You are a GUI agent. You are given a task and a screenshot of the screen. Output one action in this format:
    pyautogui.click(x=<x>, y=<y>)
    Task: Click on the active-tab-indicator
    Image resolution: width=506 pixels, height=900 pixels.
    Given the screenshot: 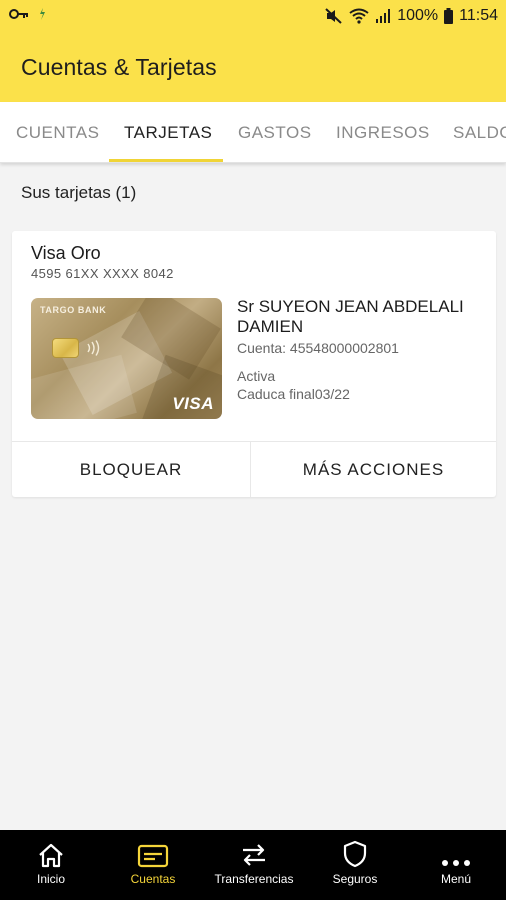 What is the action you would take?
    pyautogui.click(x=166, y=160)
    